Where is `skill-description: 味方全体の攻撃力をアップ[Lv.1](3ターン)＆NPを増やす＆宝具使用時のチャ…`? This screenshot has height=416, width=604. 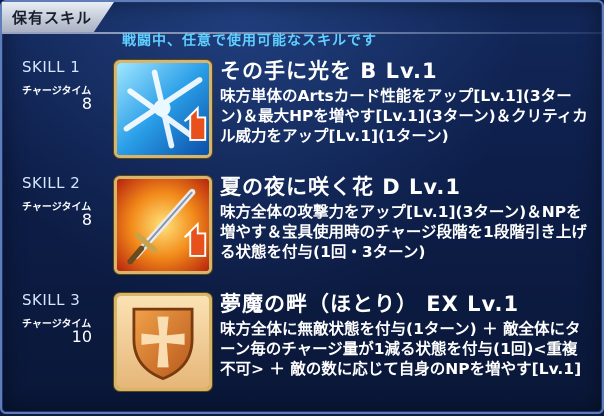
skill-description: 味方全体の攻撃力をアップ[Lv.1](3ターン)＆NPを増やす＆宝具使用時のチャ… is located at coordinates (403, 232).